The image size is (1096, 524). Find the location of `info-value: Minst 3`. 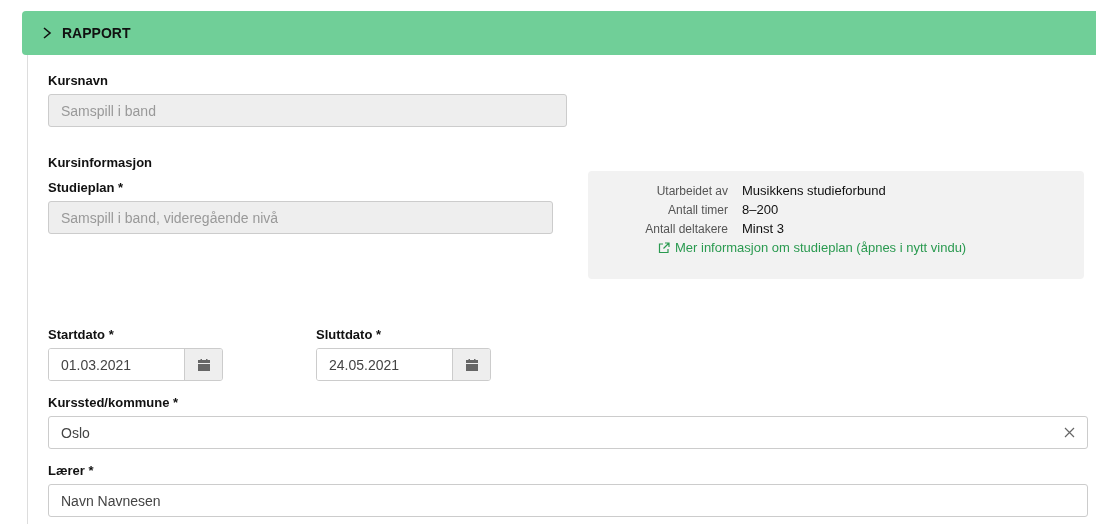

info-value: Minst 3 is located at coordinates (763, 228).